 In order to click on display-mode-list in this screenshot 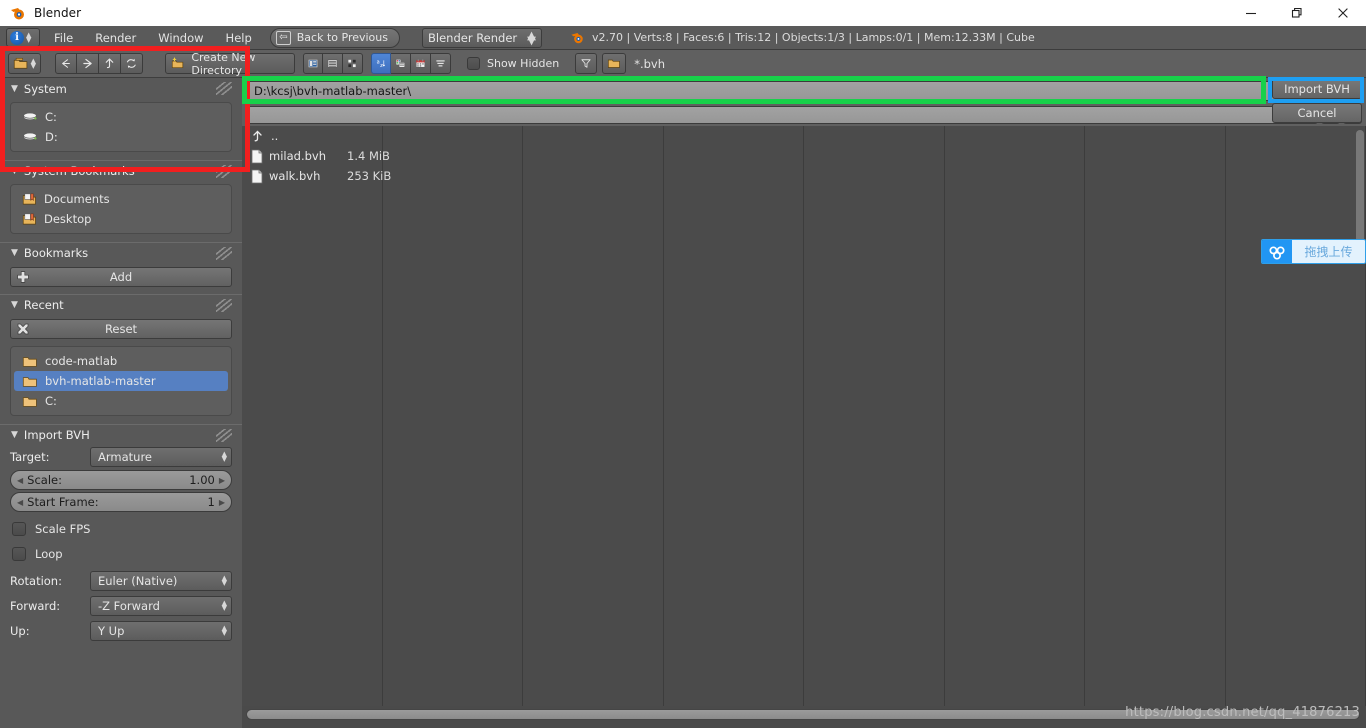, I will do `click(333, 63)`.